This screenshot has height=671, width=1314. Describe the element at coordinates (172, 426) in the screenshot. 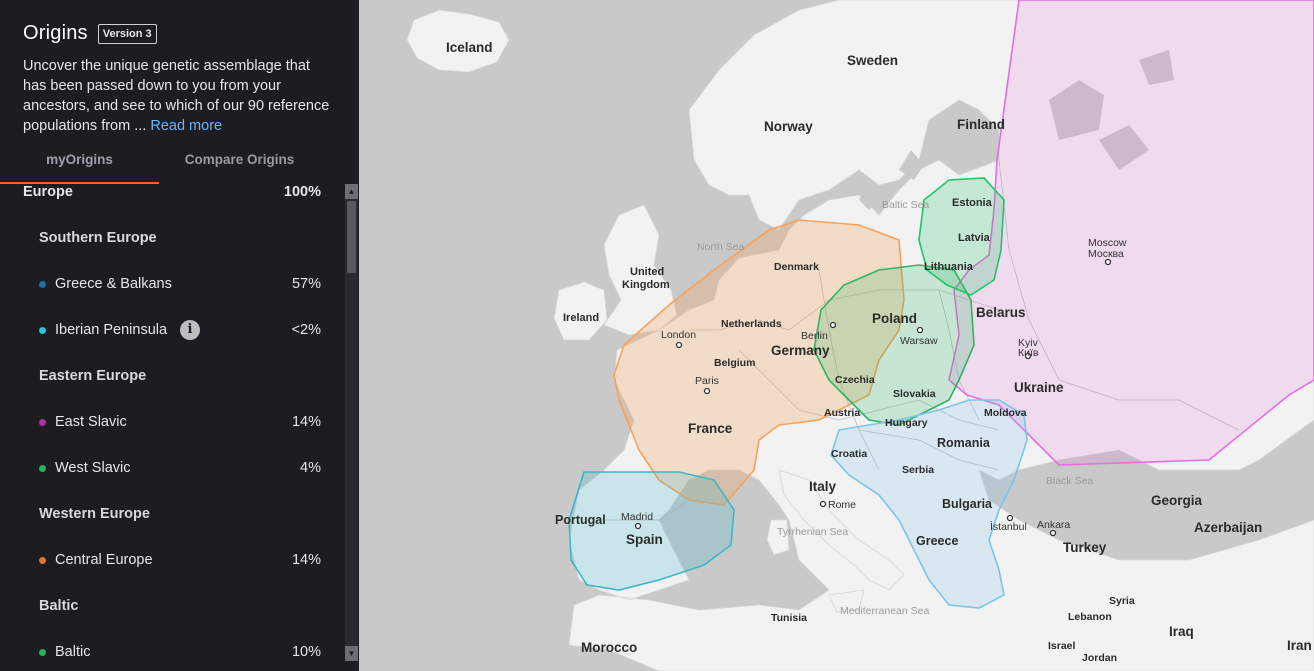

I see `list-item-east-slavic: East Slavic 14%` at that location.